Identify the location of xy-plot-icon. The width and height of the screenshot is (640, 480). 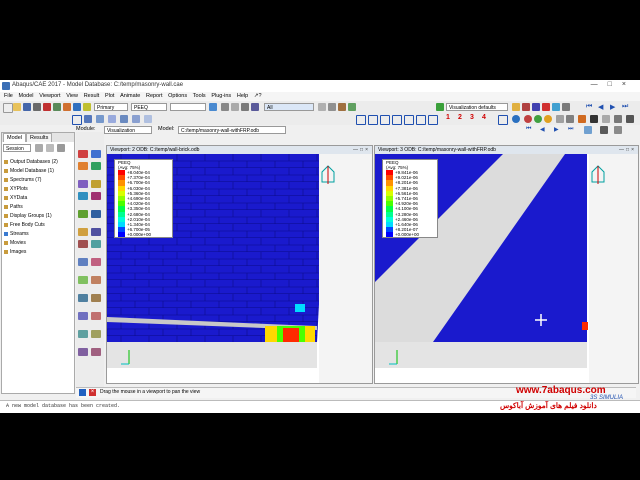
(96, 232).